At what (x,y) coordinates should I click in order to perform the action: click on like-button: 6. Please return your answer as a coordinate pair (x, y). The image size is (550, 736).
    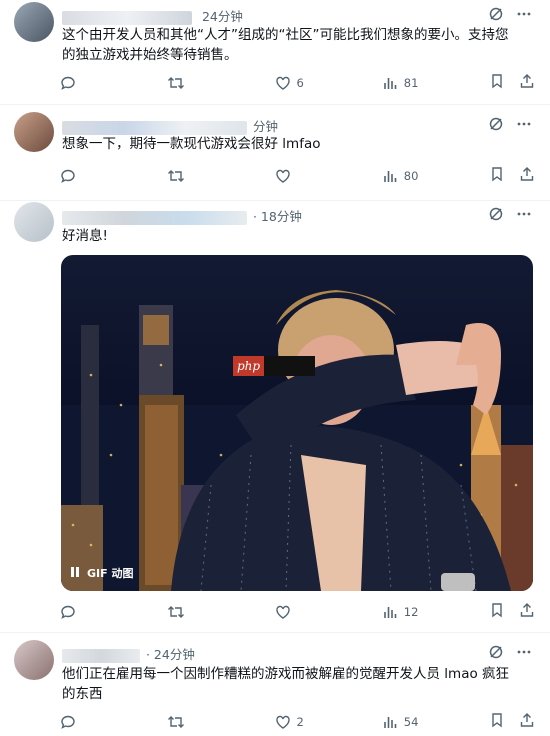
    Looking at the image, I should click on (299, 83).